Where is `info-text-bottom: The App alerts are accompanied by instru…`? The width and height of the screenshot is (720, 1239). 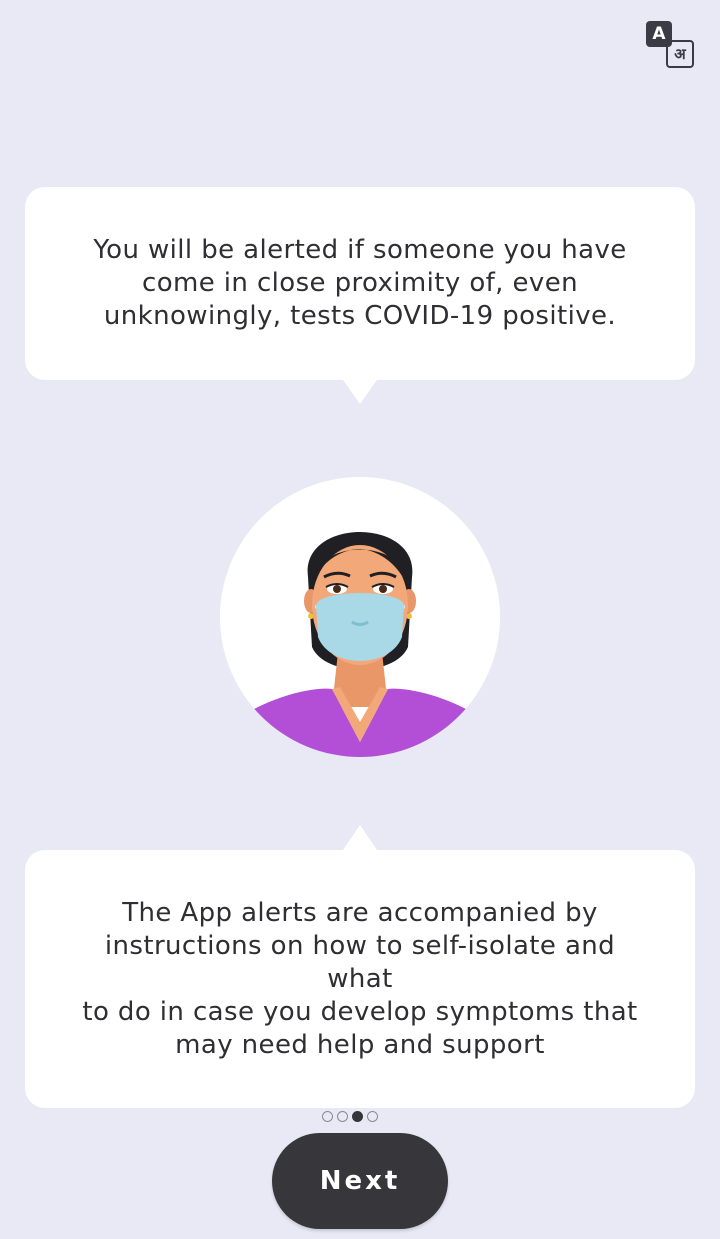
info-text-bottom: The App alerts are accompanied by instru… is located at coordinates (360, 978).